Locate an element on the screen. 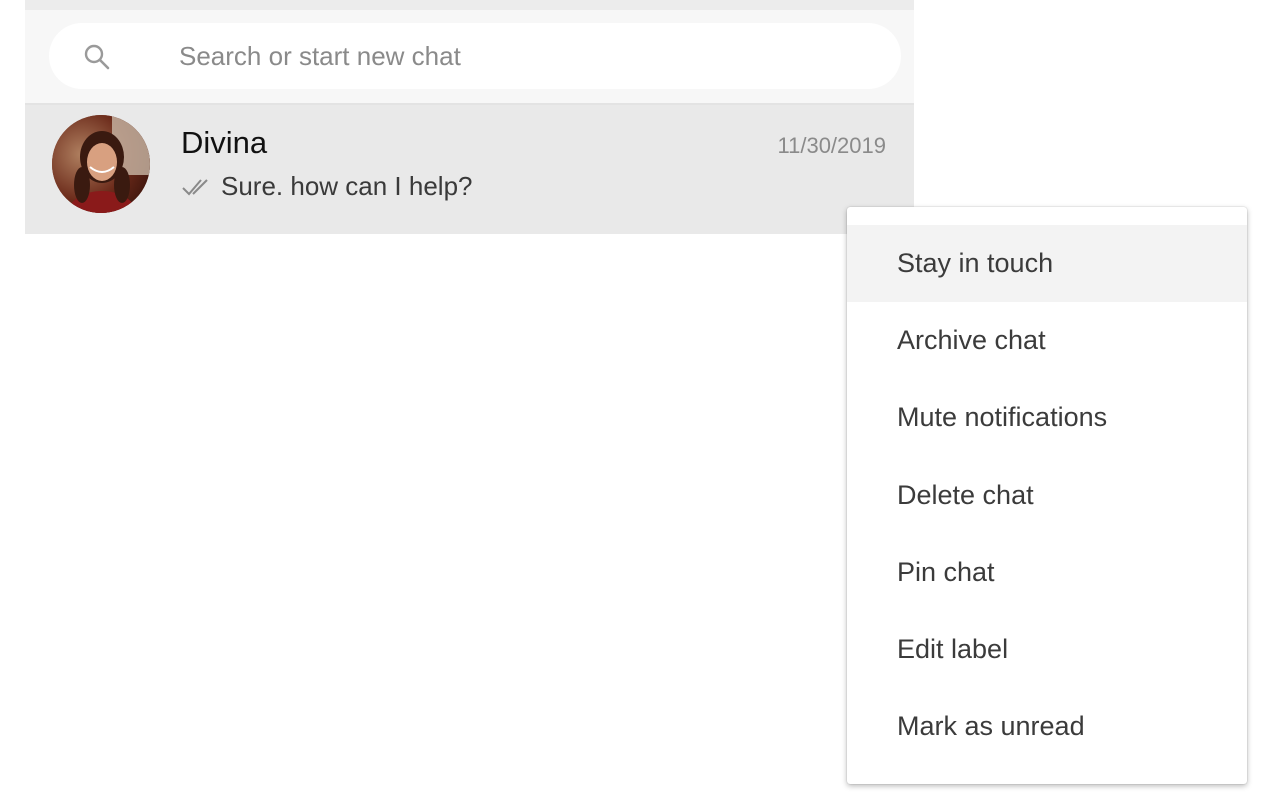 The image size is (1280, 800). double-check-icon is located at coordinates (199, 187).